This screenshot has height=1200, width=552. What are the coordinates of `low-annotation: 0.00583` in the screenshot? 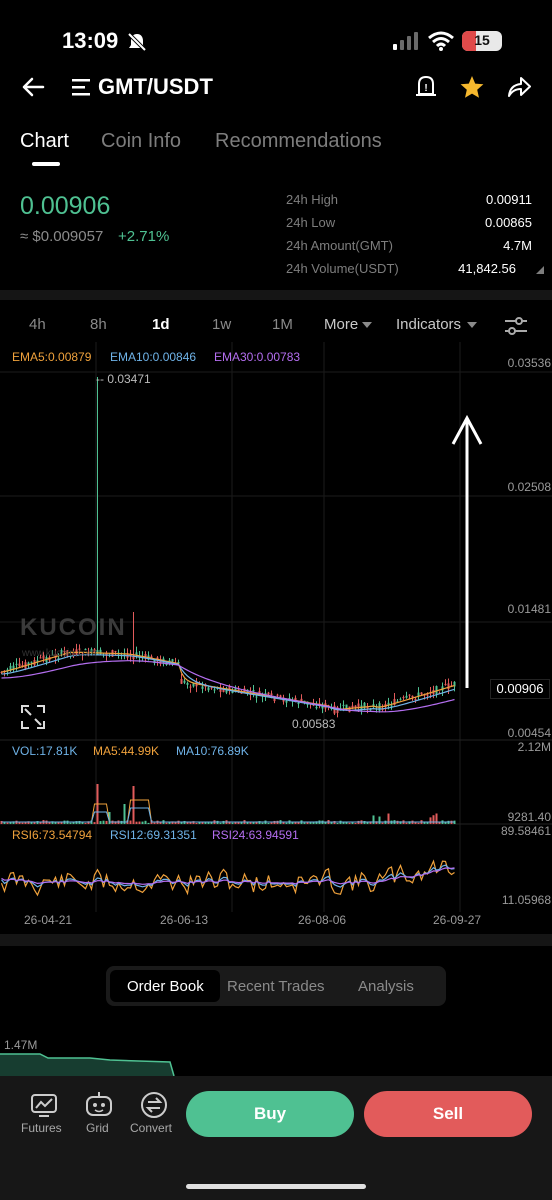 It's located at (314, 724).